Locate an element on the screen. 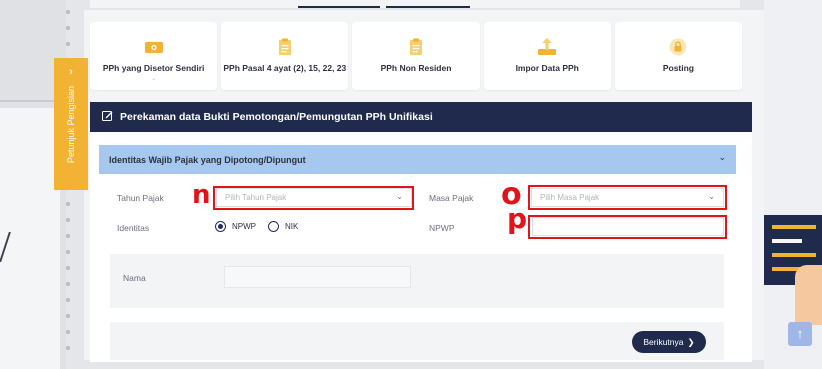 This screenshot has width=822, height=369. menu-item-label: Posting is located at coordinates (678, 68).